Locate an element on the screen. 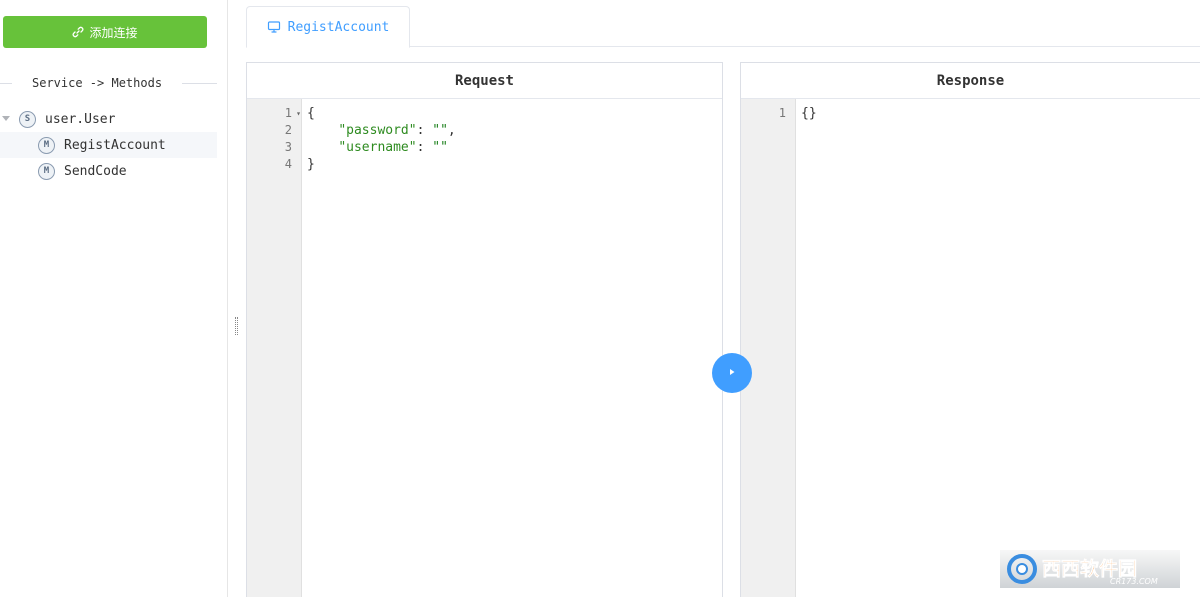 This screenshot has width=1200, height=597. request-gutter: 1 ▾ 2 3 4 is located at coordinates (274, 348).